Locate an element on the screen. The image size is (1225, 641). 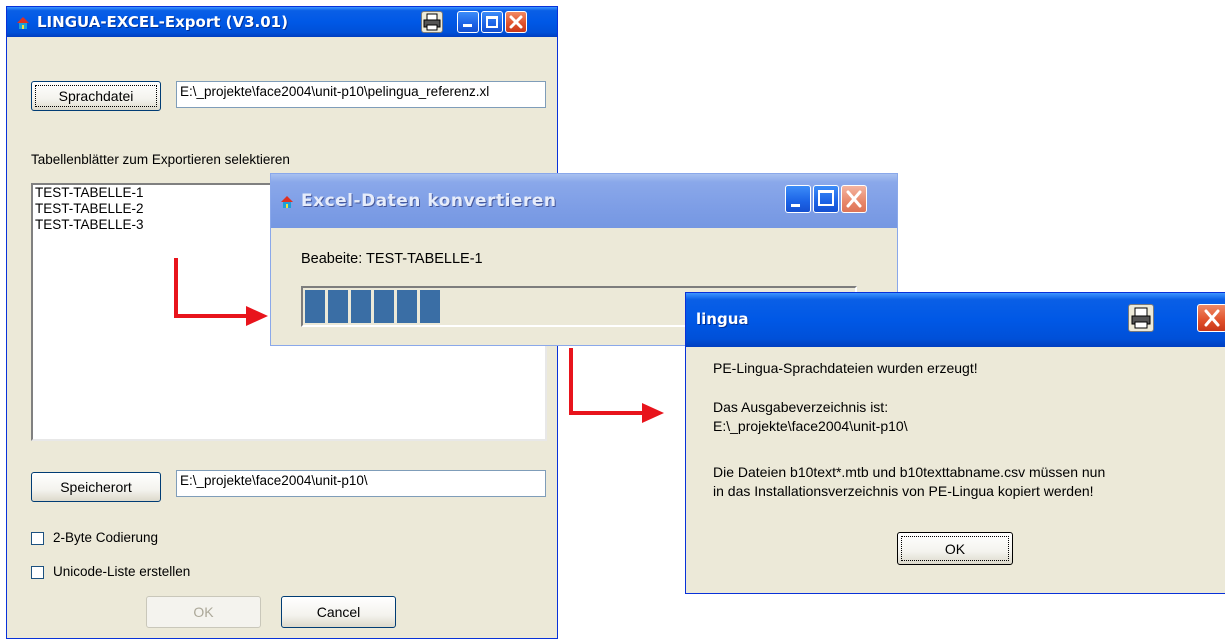
convert-window-title: Excel-Daten konvertieren is located at coordinates (429, 201).